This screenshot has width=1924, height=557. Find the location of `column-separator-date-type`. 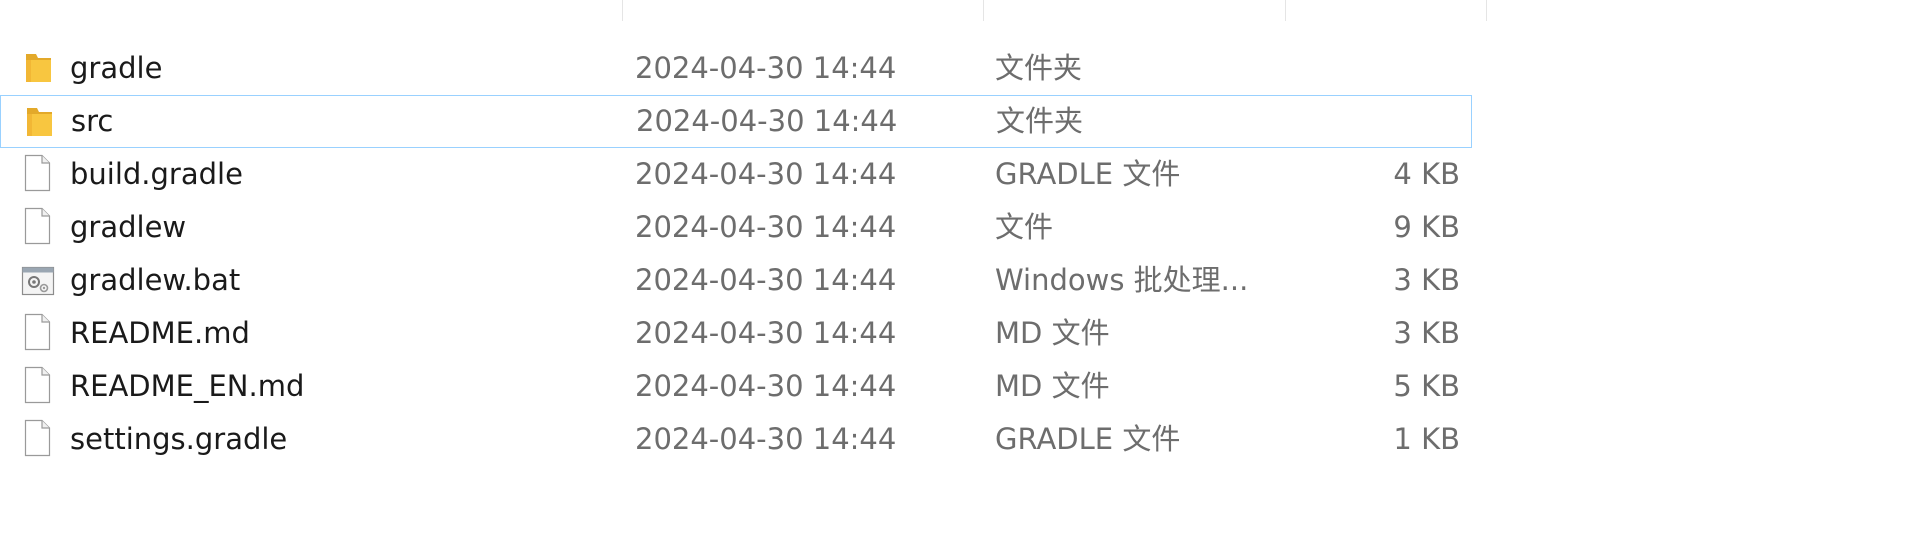

column-separator-date-type is located at coordinates (983, 10).